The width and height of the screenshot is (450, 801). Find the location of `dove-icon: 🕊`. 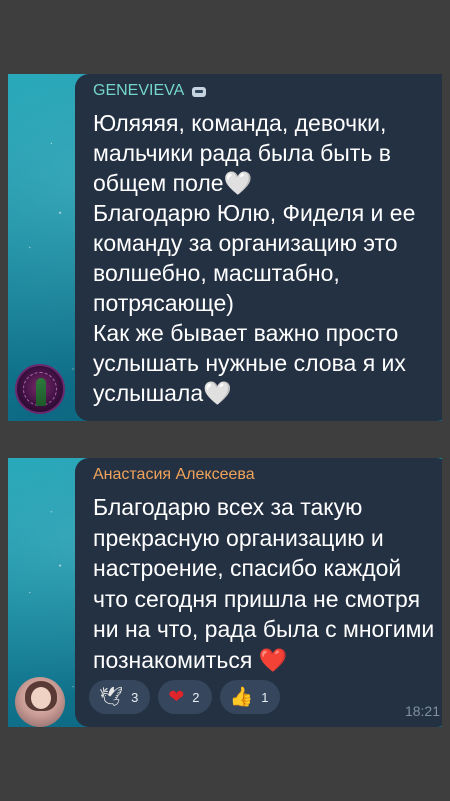

dove-icon: 🕊 is located at coordinates (111, 697).